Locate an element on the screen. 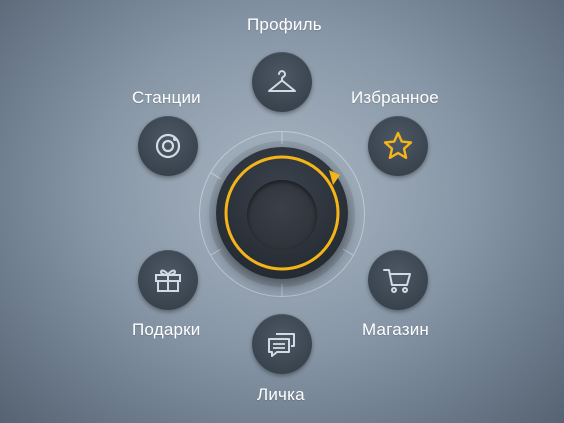 The image size is (564, 423). menu-item-label: Станции is located at coordinates (166, 97).